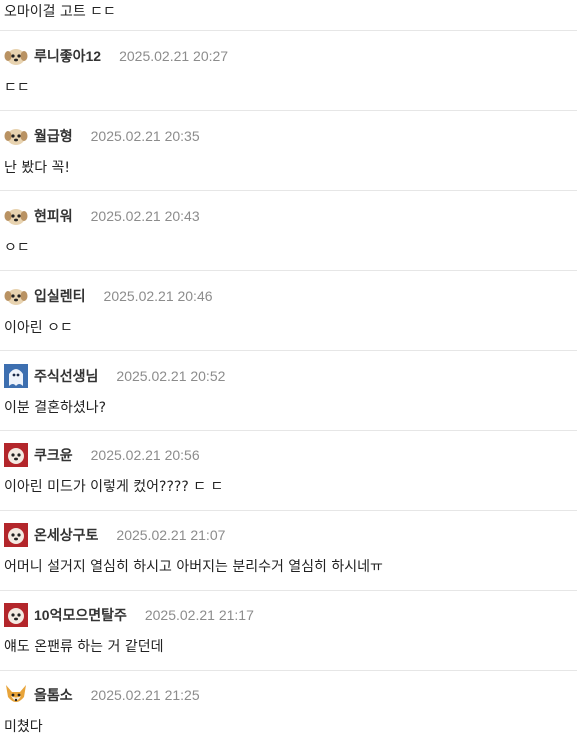 The height and width of the screenshot is (745, 577). I want to click on comment-text: ㄷㄷ, so click(17, 88).